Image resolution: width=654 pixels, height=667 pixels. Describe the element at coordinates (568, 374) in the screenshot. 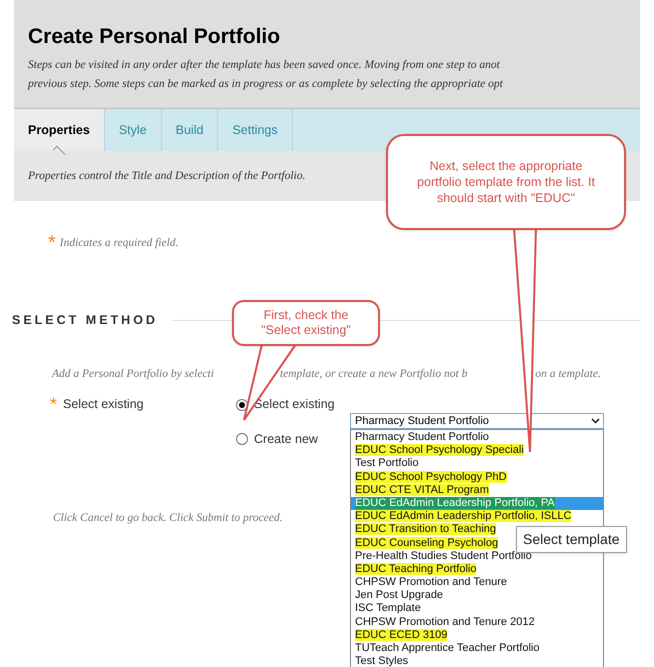

I see `instruction-text: on a template.` at that location.